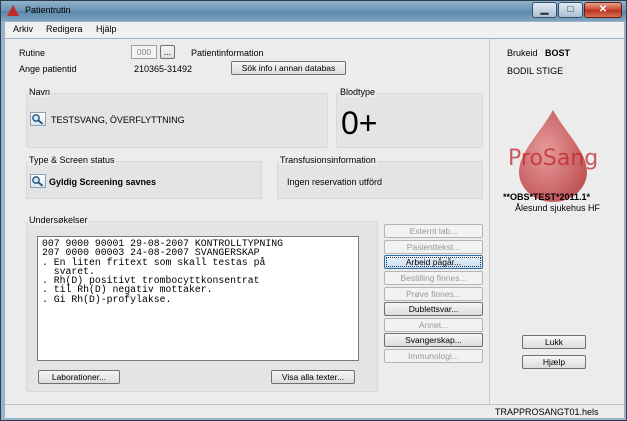 Image resolution: width=627 pixels, height=421 pixels. I want to click on patientid-label: Ange patientid, so click(48, 69).